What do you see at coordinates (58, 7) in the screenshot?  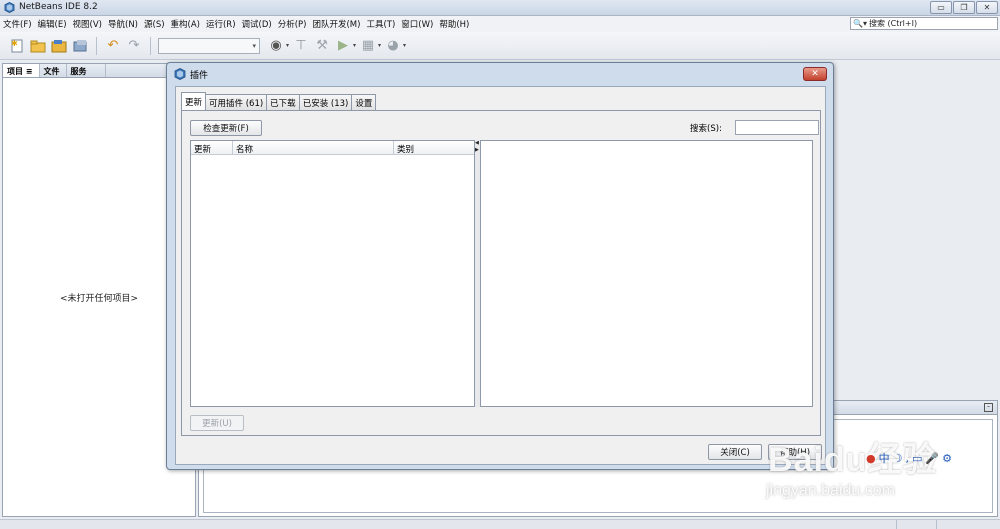 I see `window-title: NetBeans IDE 8.2` at bounding box center [58, 7].